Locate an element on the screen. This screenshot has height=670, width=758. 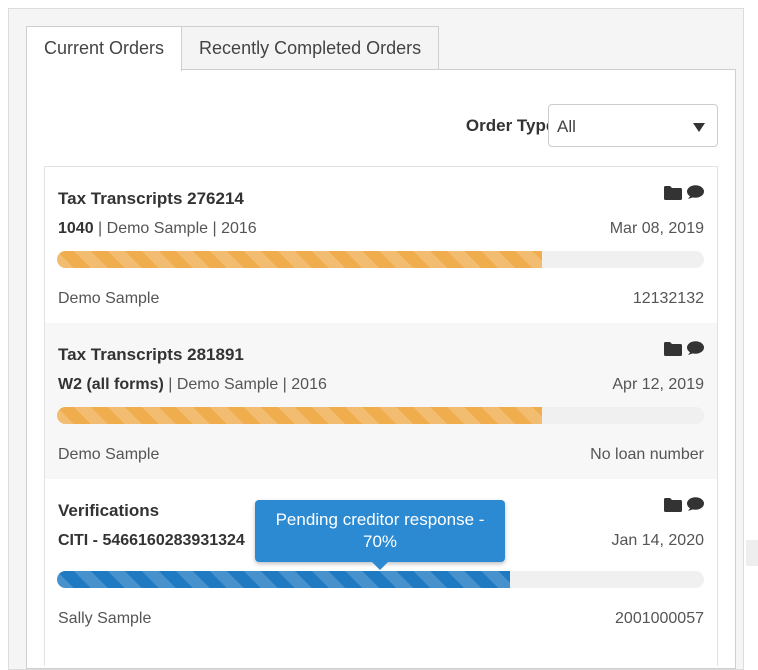
scrollbar-track is located at coordinates (752, 553).